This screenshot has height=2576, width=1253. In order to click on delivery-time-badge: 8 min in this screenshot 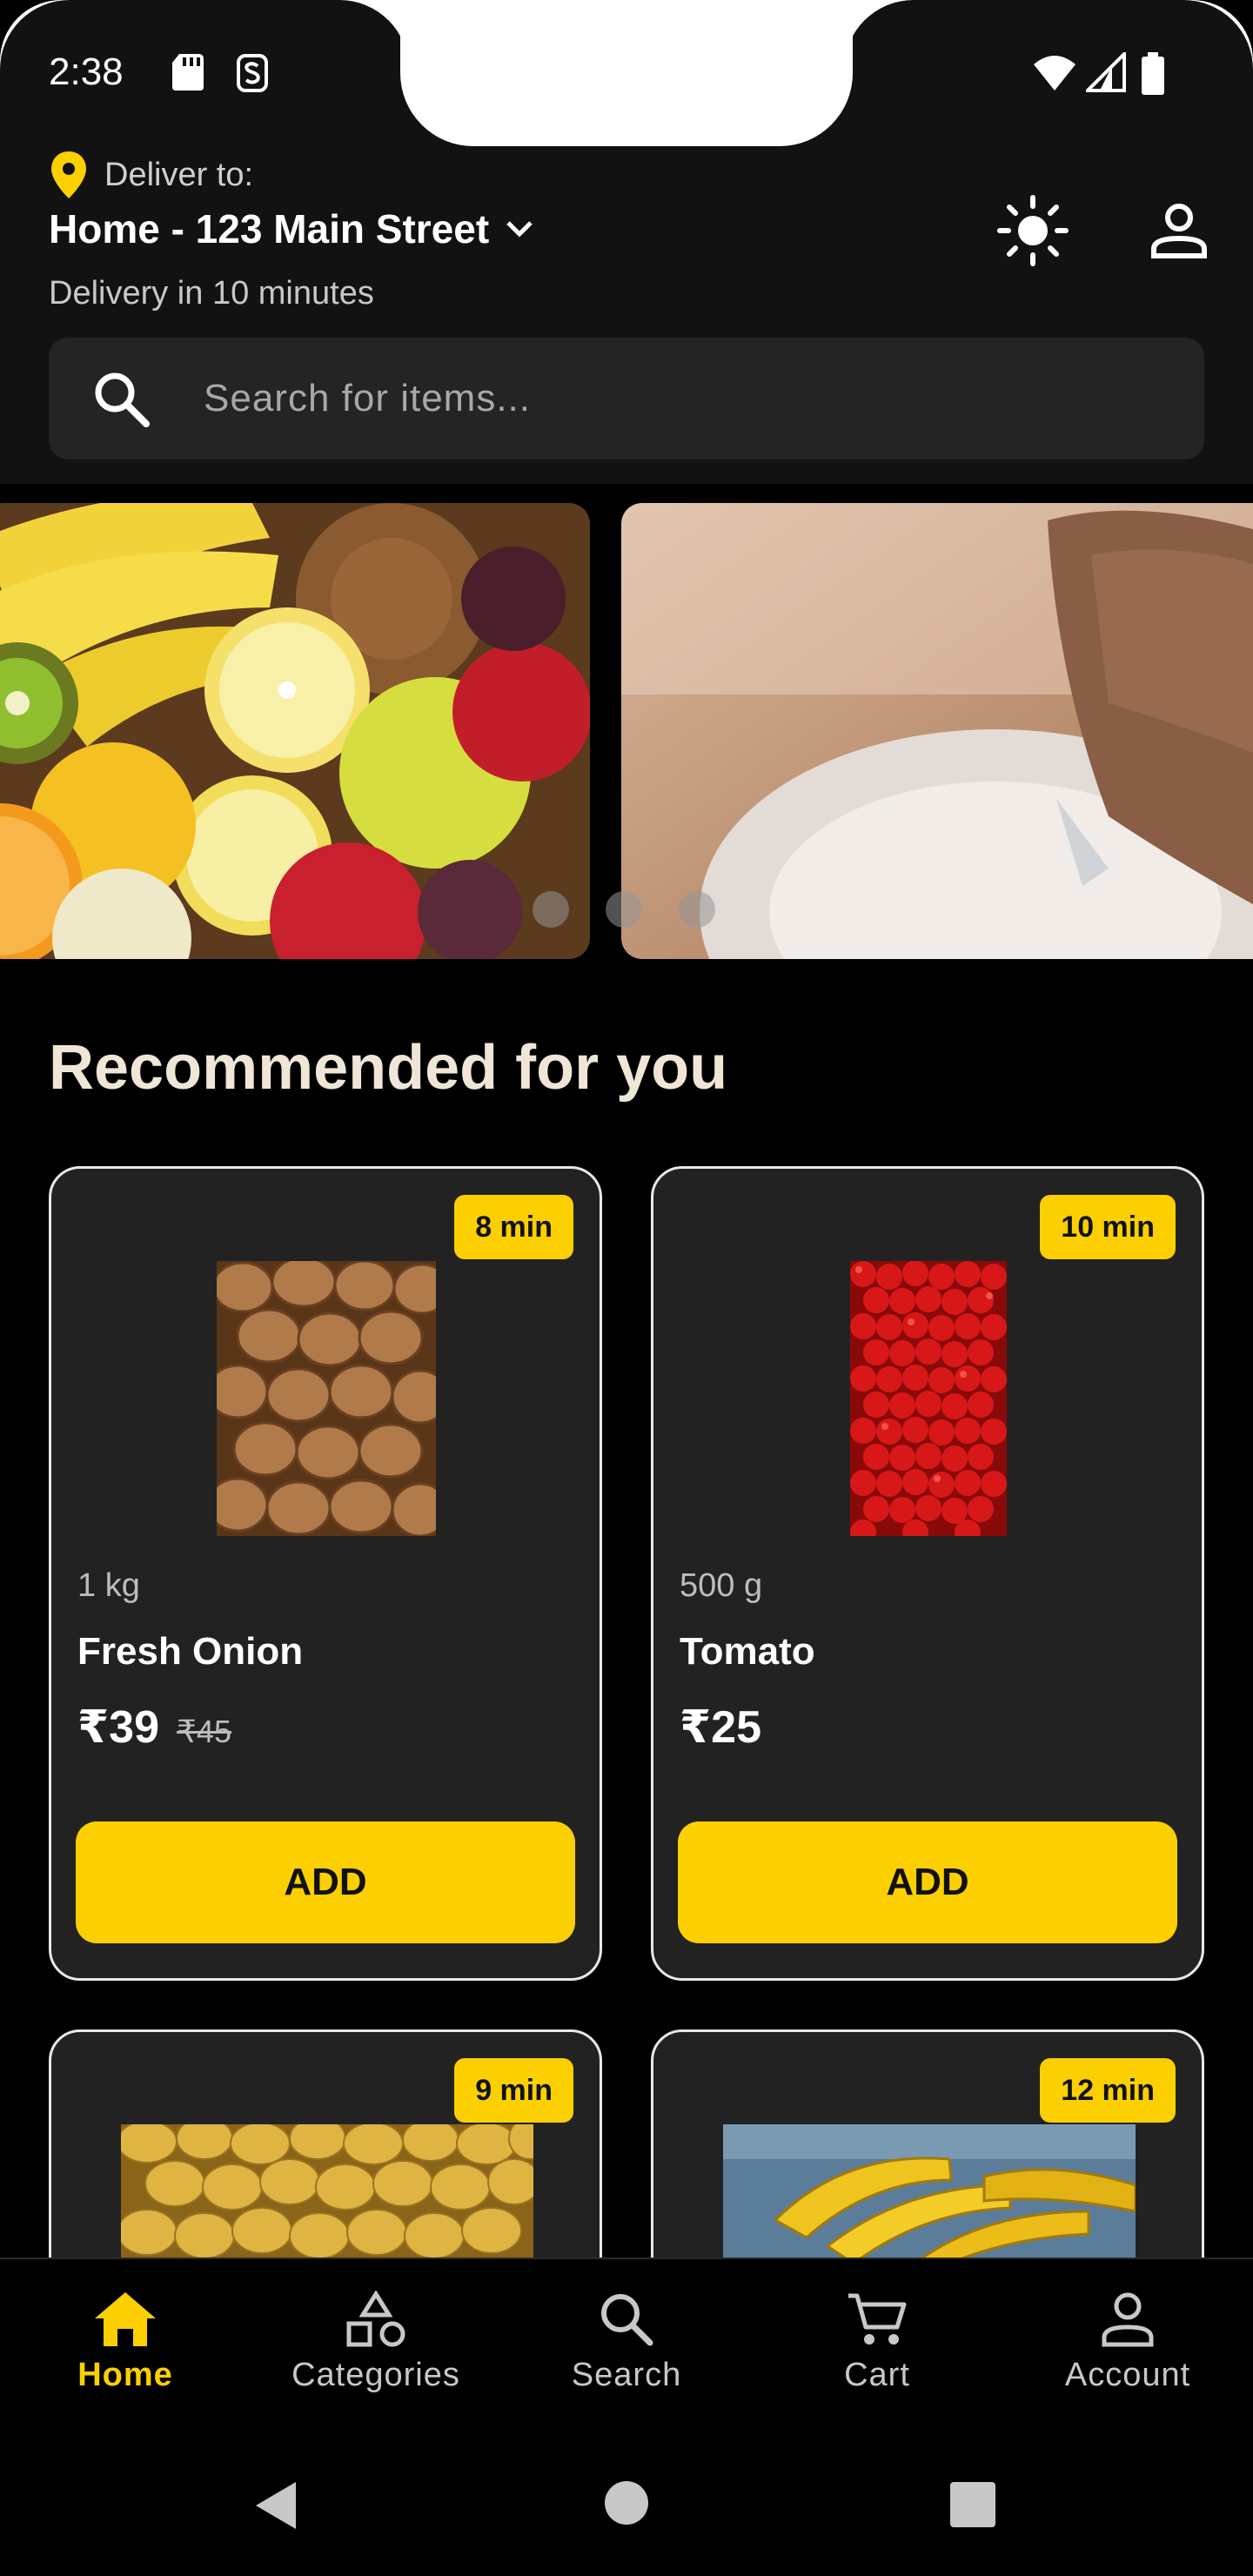, I will do `click(513, 1227)`.